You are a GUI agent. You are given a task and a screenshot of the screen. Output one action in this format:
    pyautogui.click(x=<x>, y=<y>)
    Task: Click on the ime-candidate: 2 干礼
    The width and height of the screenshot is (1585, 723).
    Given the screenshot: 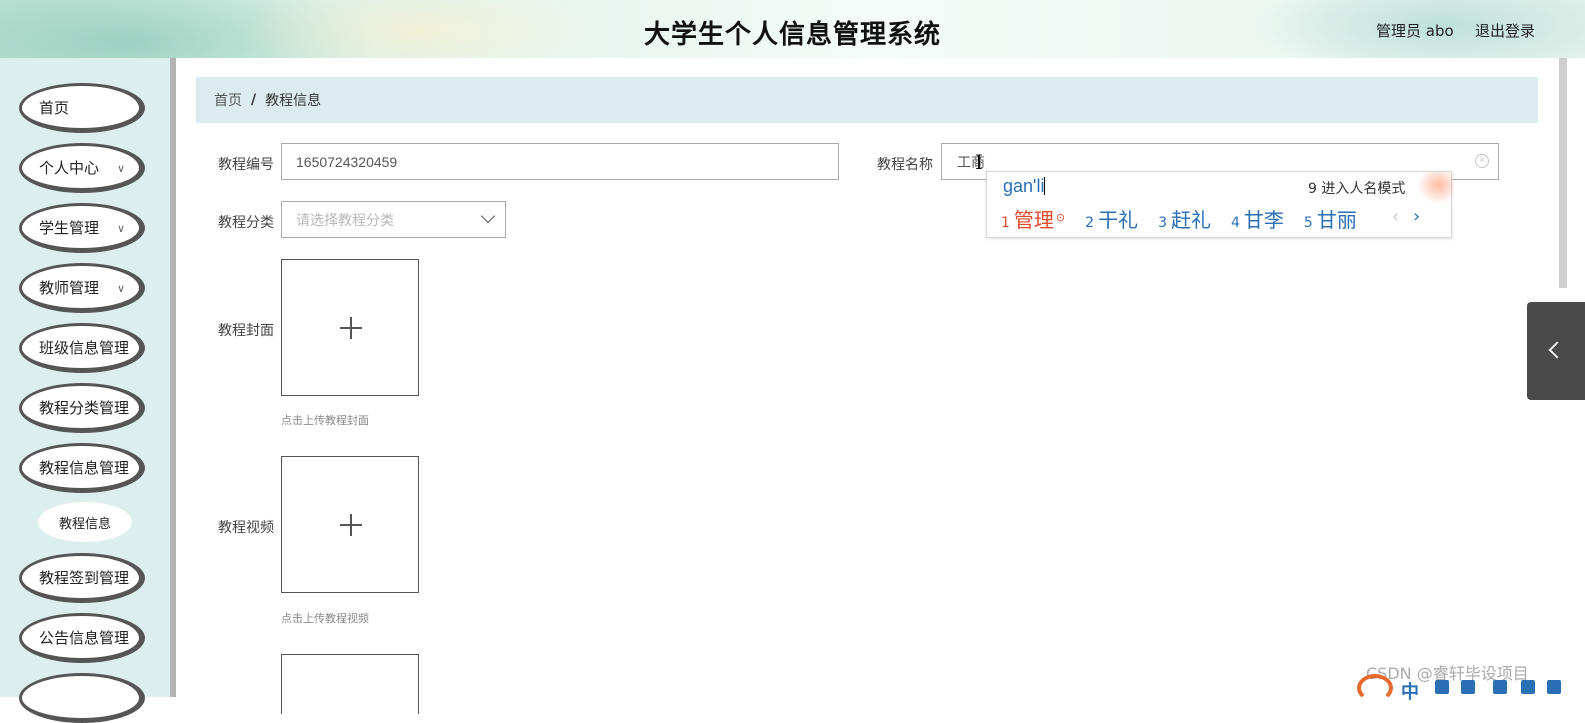 What is the action you would take?
    pyautogui.click(x=1111, y=218)
    